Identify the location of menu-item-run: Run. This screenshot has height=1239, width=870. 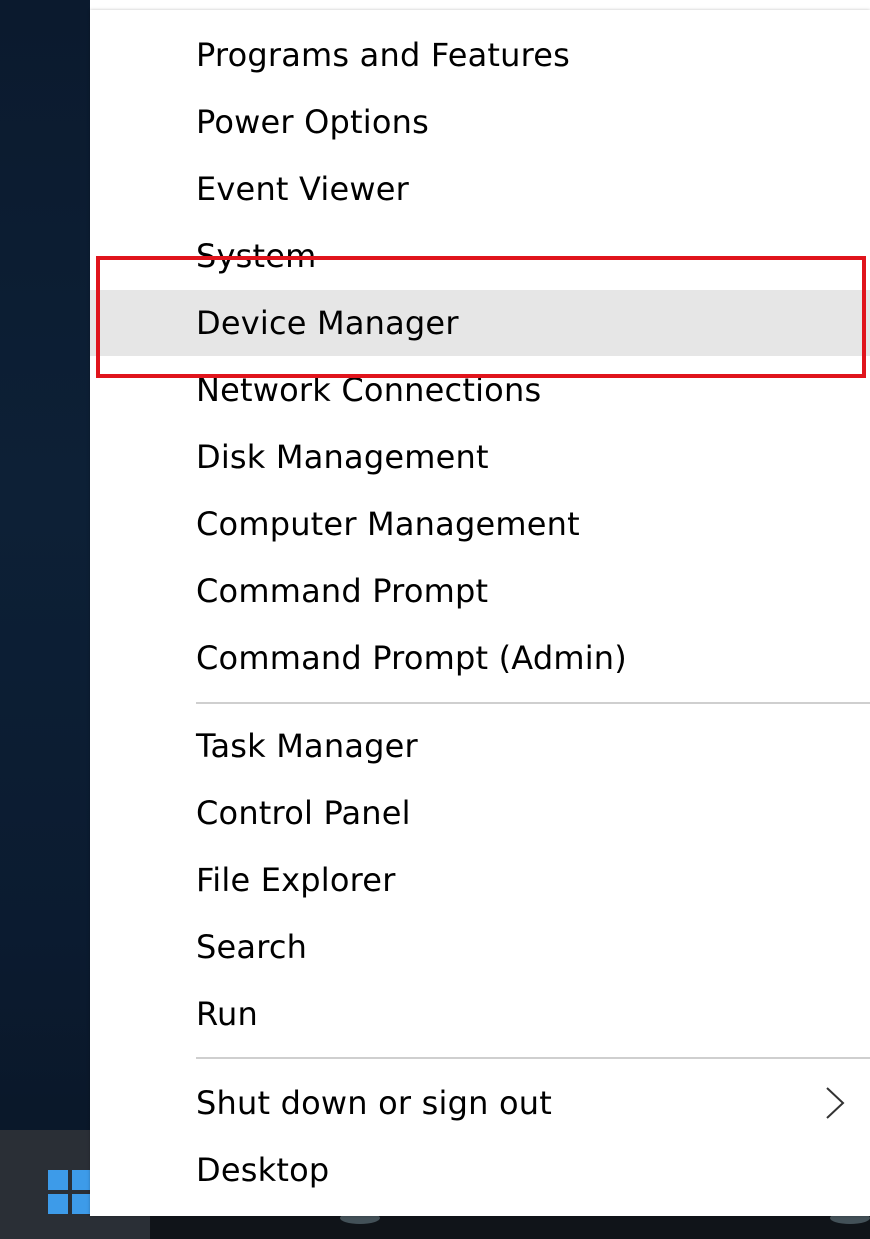
(480, 1014).